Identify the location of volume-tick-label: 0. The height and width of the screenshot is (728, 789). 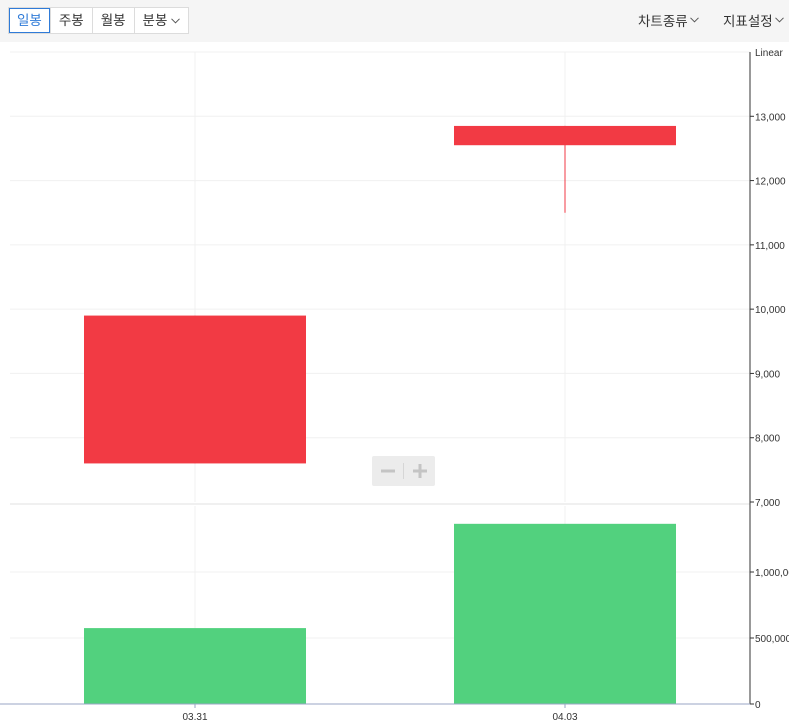
(758, 705).